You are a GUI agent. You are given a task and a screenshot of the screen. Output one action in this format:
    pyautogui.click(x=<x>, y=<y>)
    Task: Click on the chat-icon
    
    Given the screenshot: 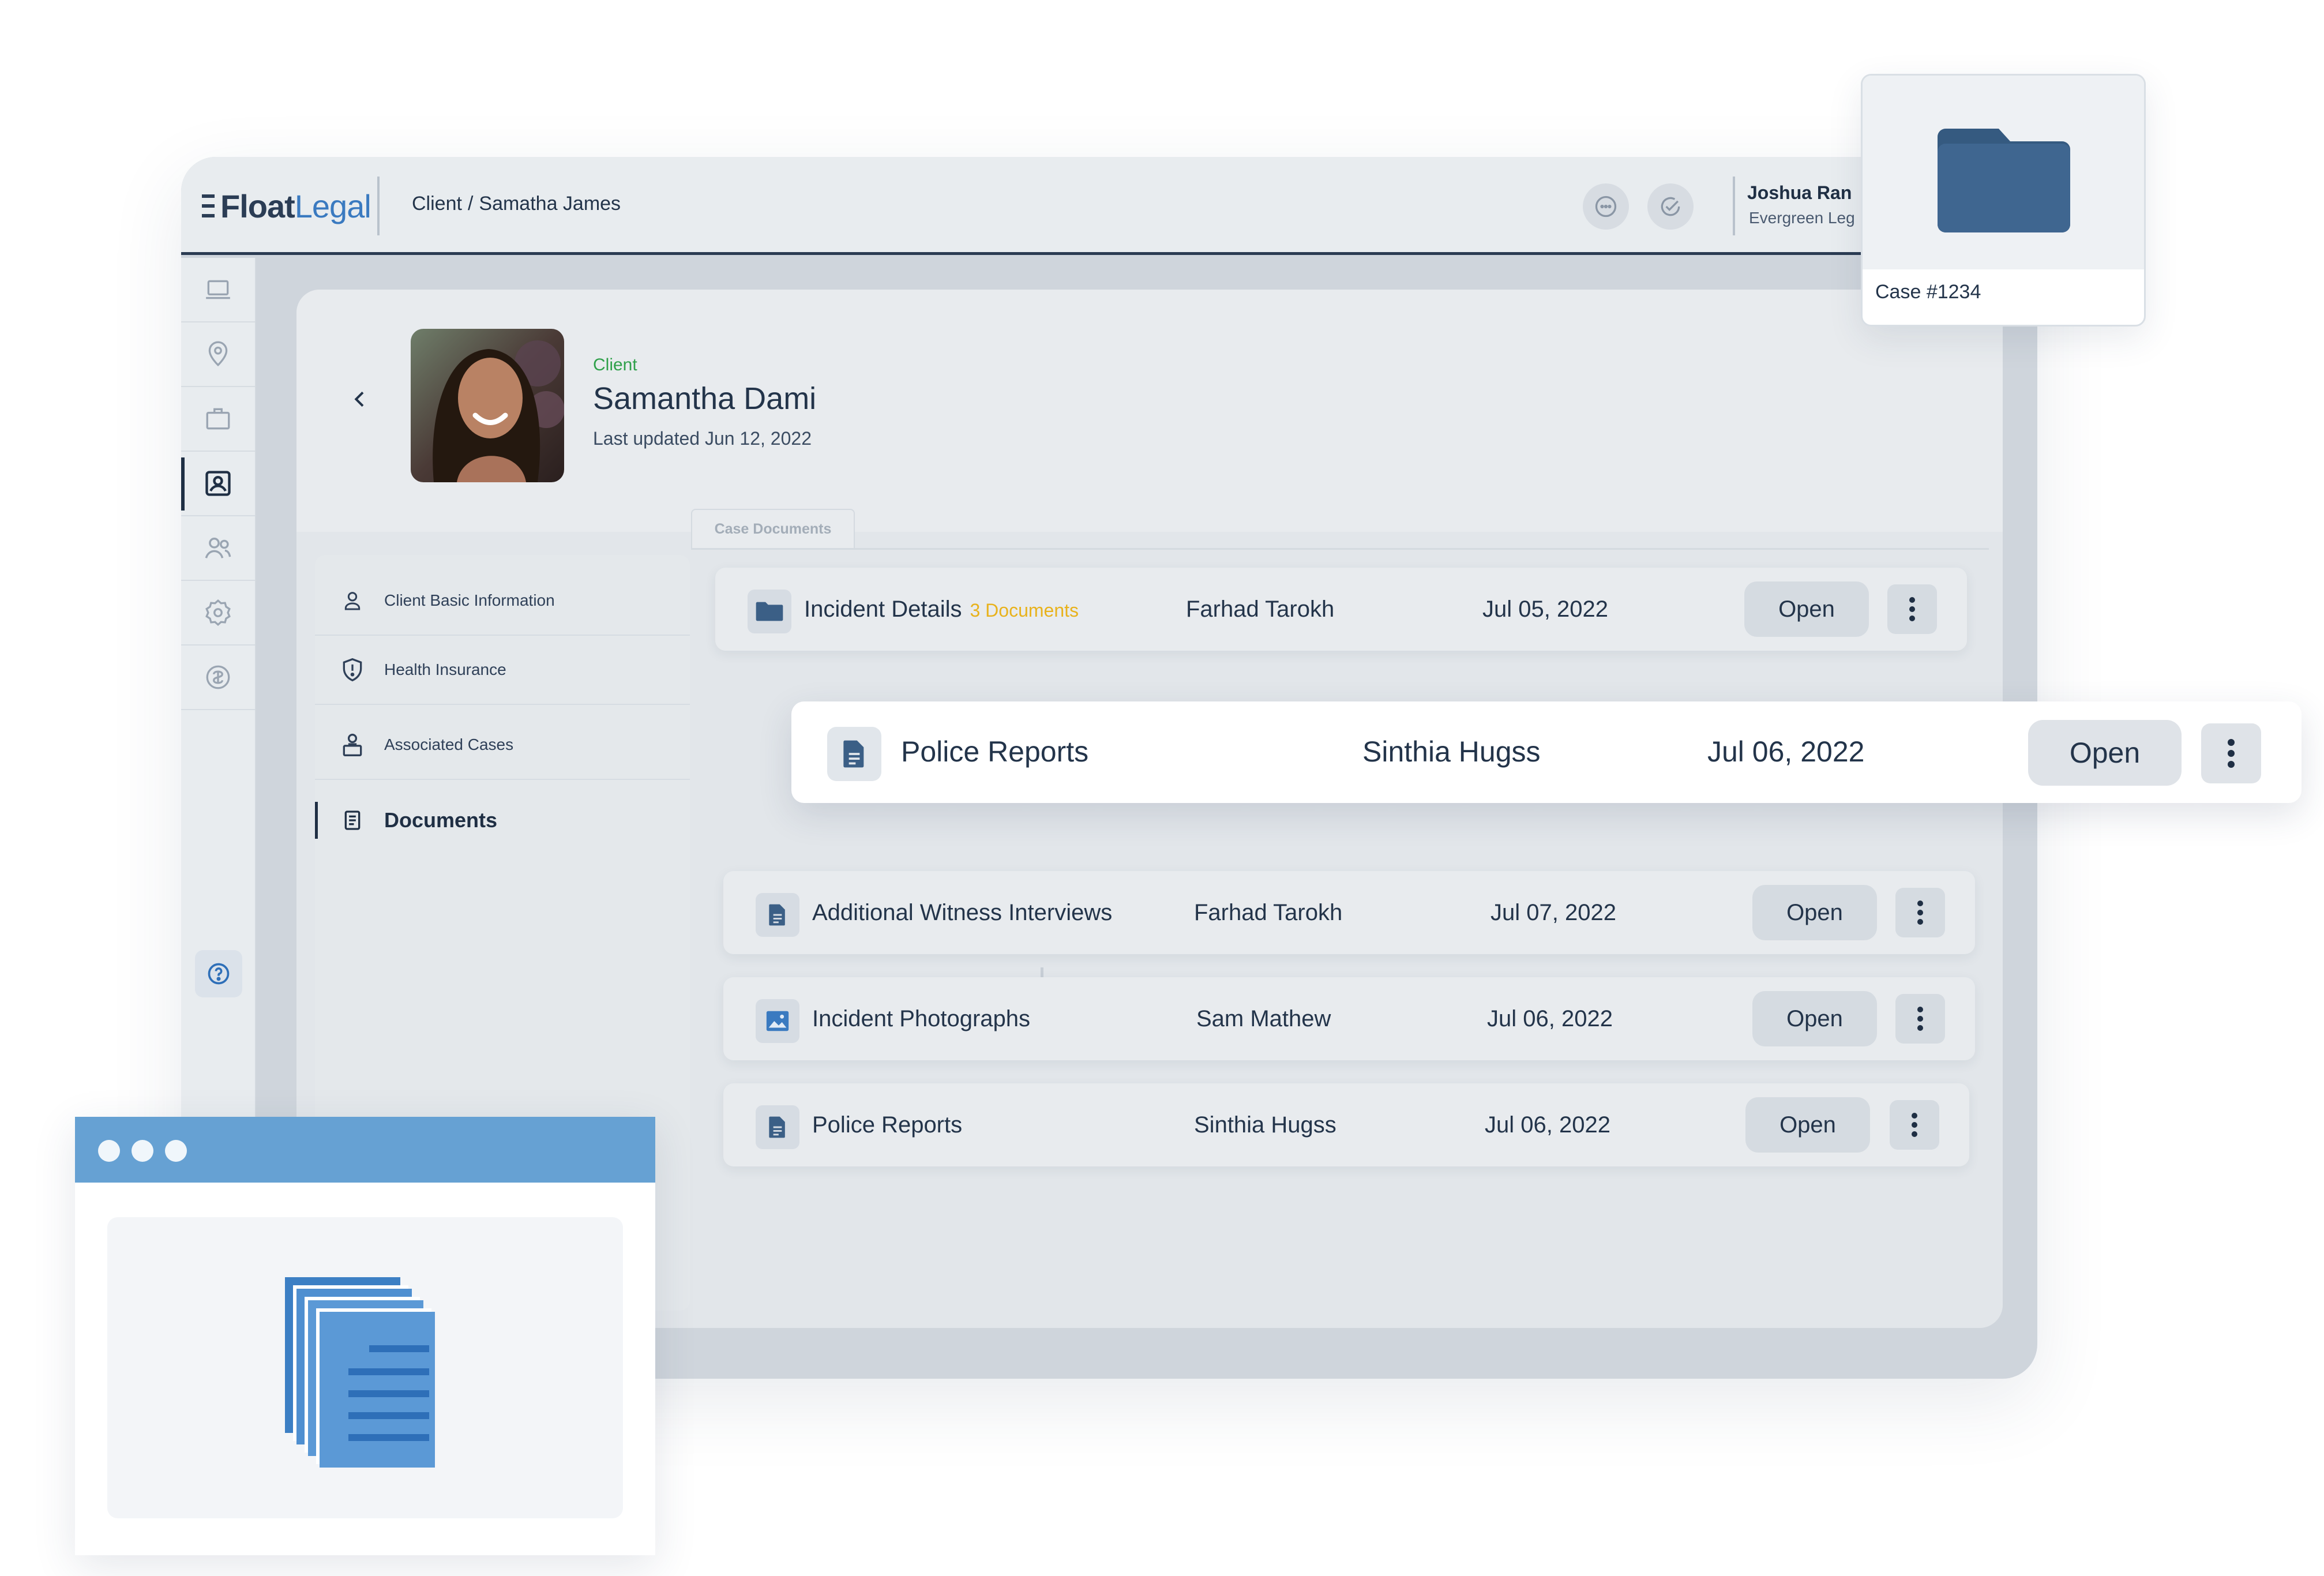 What is the action you would take?
    pyautogui.click(x=1606, y=206)
    